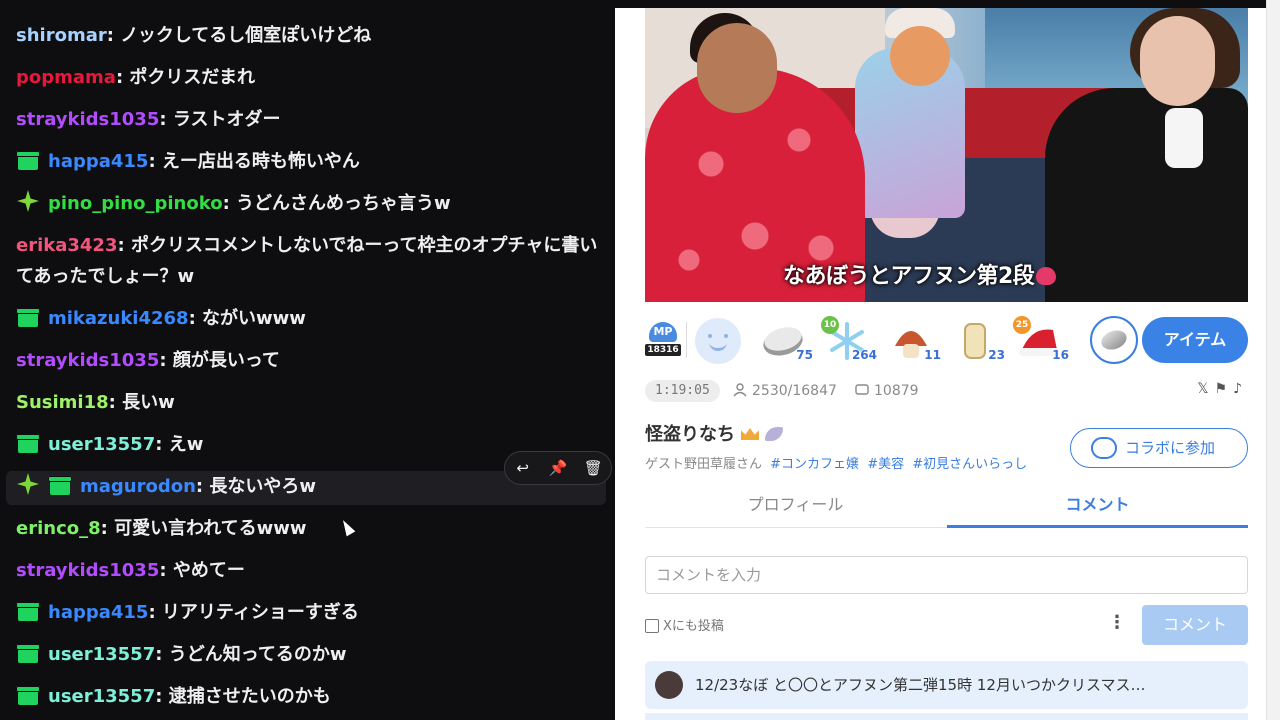  What do you see at coordinates (750, 434) in the screenshot?
I see `crown-icon` at bounding box center [750, 434].